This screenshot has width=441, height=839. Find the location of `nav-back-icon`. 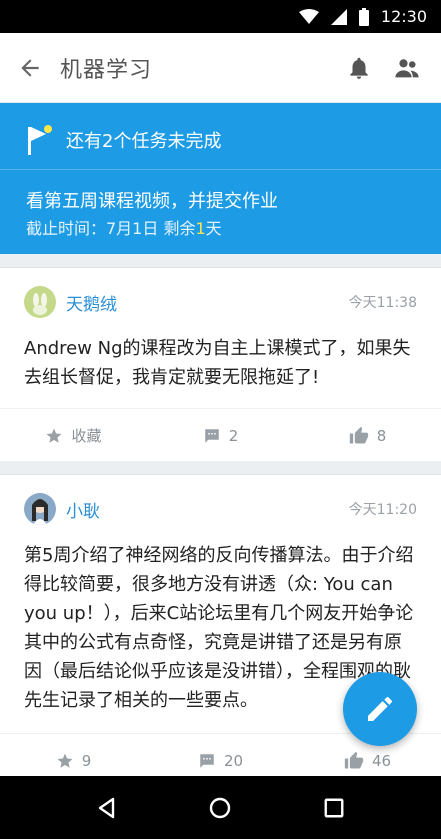

nav-back-icon is located at coordinates (106, 807).